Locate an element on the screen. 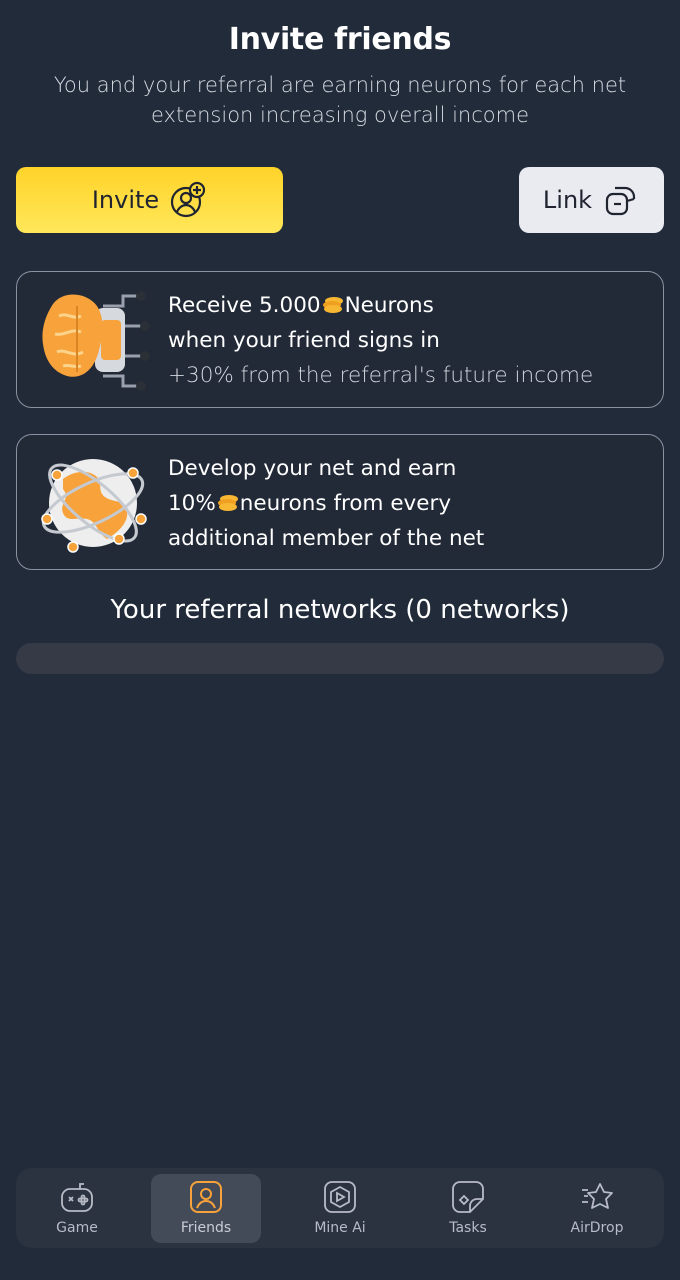 Image resolution: width=680 pixels, height=1280 pixels. card2-line2-post: neurons from every is located at coordinates (345, 503).